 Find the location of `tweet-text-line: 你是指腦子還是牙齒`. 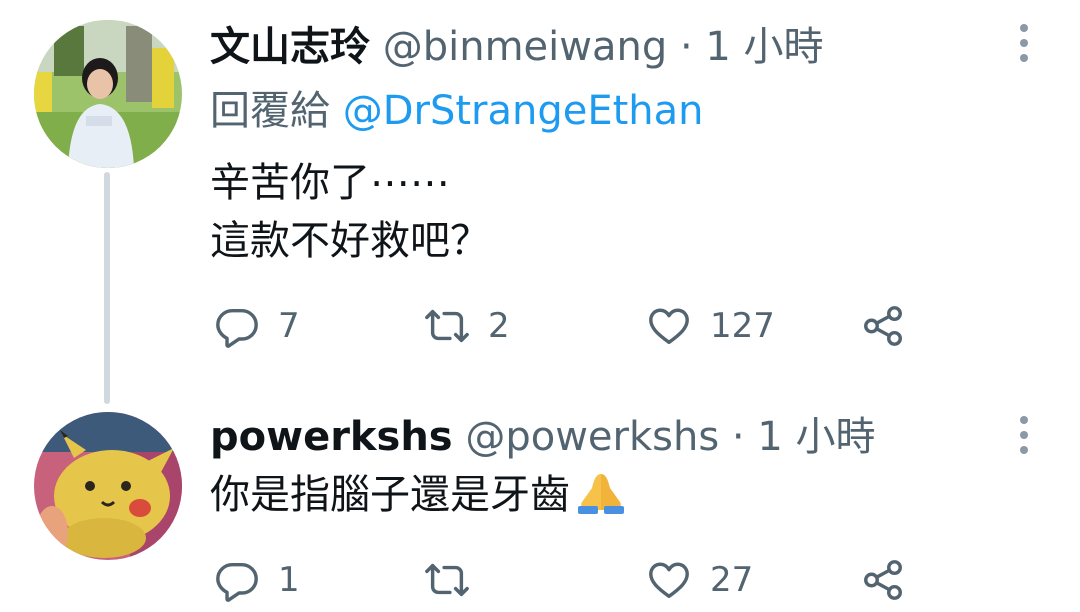

tweet-text-line: 你是指腦子還是牙齒 is located at coordinates (390, 495).